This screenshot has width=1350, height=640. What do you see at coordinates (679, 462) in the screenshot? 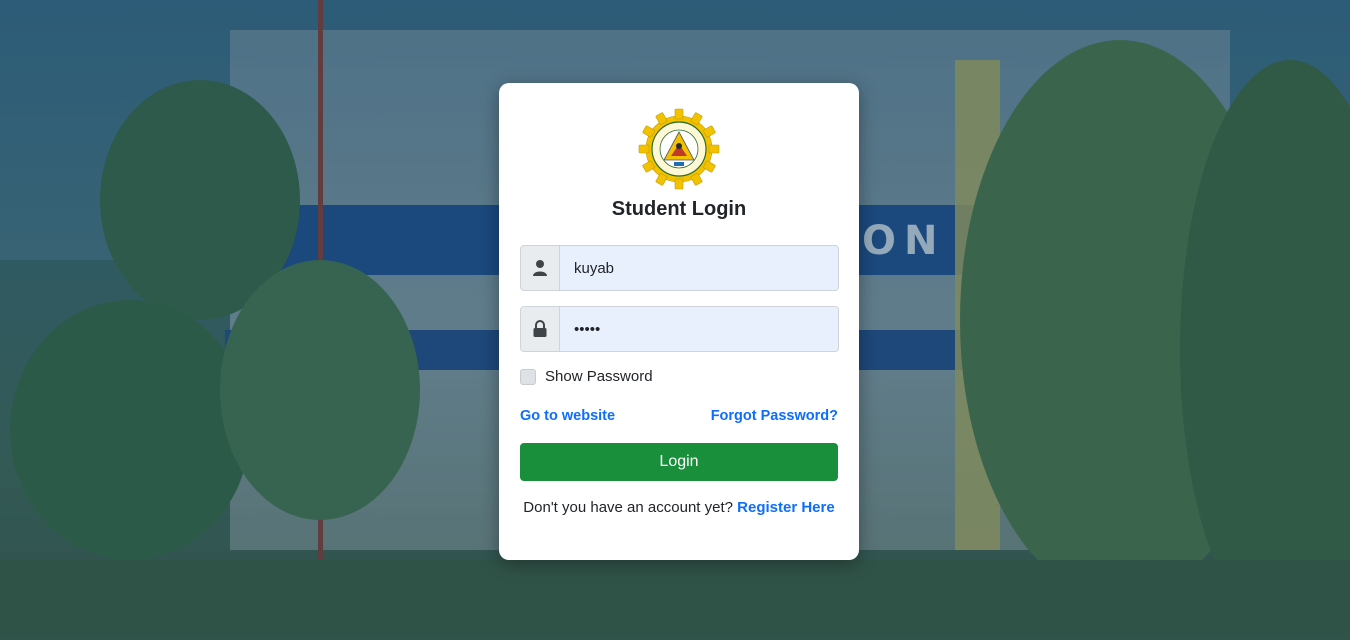
I see `login-button: Login` at bounding box center [679, 462].